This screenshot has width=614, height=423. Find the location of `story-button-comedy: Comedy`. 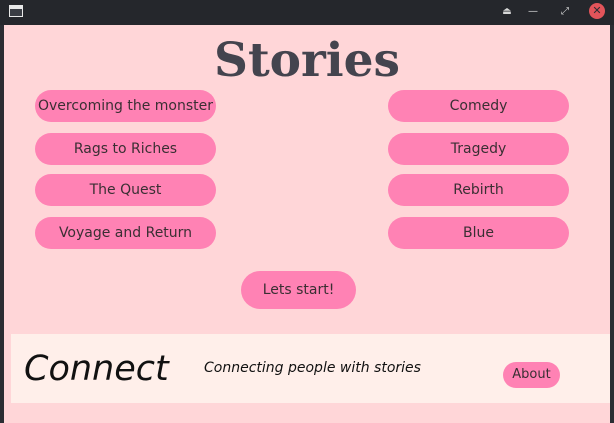

story-button-comedy: Comedy is located at coordinates (478, 106).